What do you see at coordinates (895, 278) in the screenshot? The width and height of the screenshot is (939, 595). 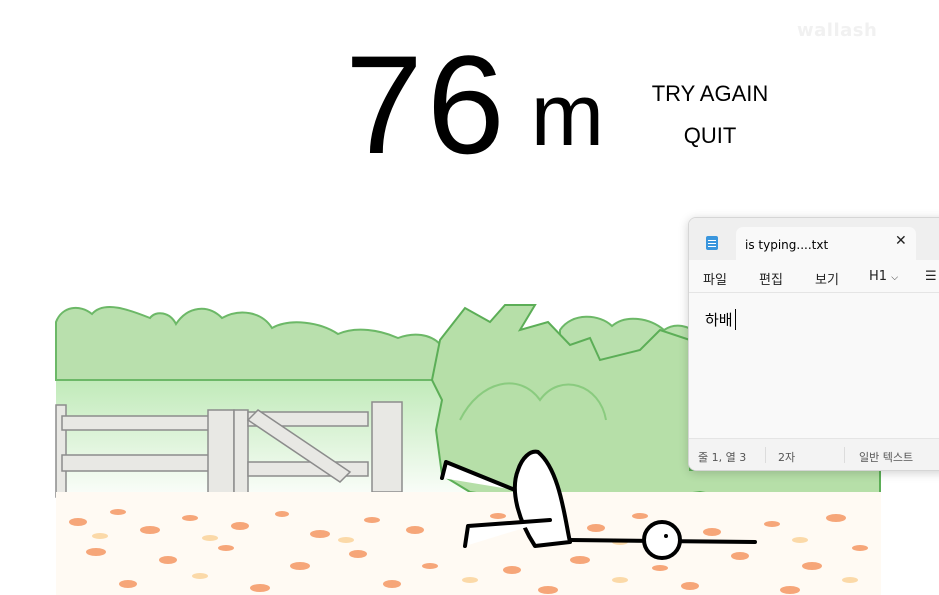 I see `chevron-down-icon: ⌵` at bounding box center [895, 278].